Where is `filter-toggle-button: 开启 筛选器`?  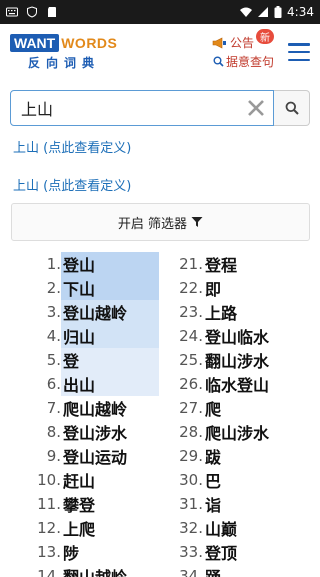
filter-toggle-button: 开启 筛选器 is located at coordinates (160, 222).